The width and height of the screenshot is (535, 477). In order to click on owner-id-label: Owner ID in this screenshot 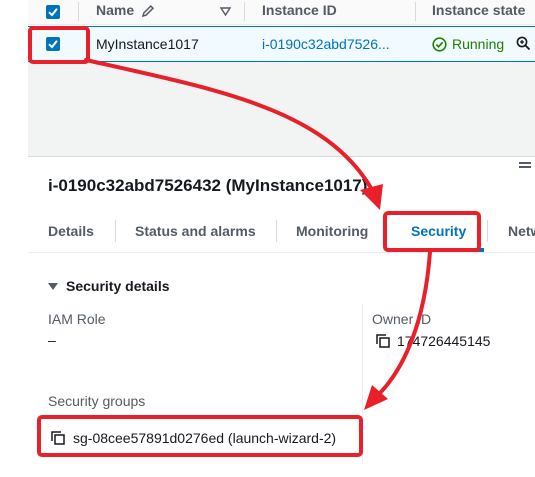, I will do `click(402, 319)`.